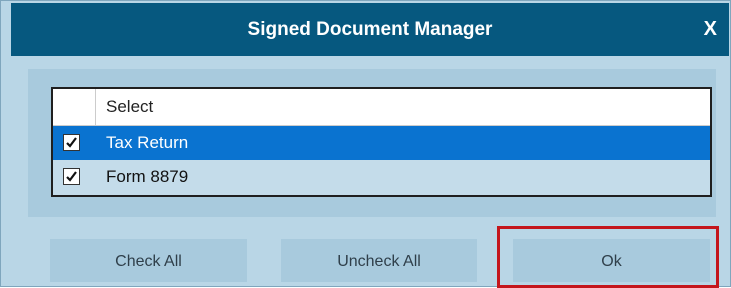 The height and width of the screenshot is (288, 731). Describe the element at coordinates (381, 177) in the screenshot. I see `table-row-form-8879: Form 8879` at that location.